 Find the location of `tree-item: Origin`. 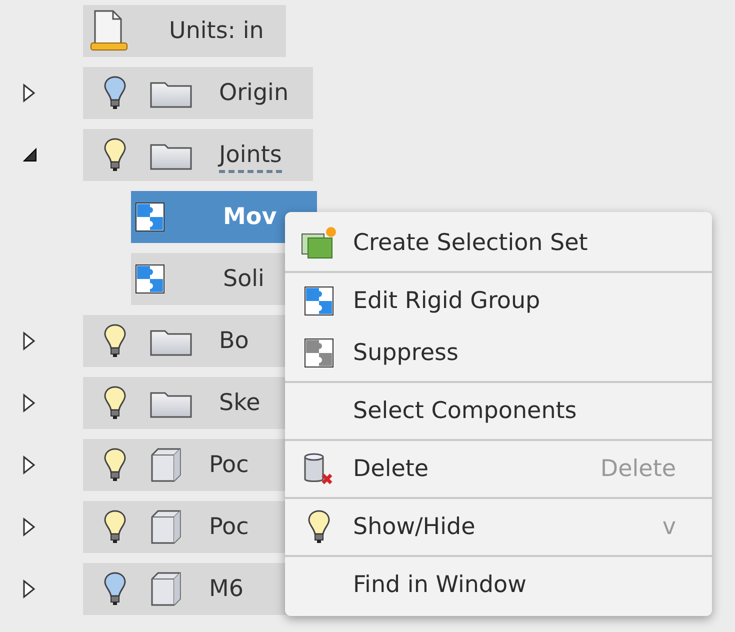

tree-item: Origin is located at coordinates (198, 93).